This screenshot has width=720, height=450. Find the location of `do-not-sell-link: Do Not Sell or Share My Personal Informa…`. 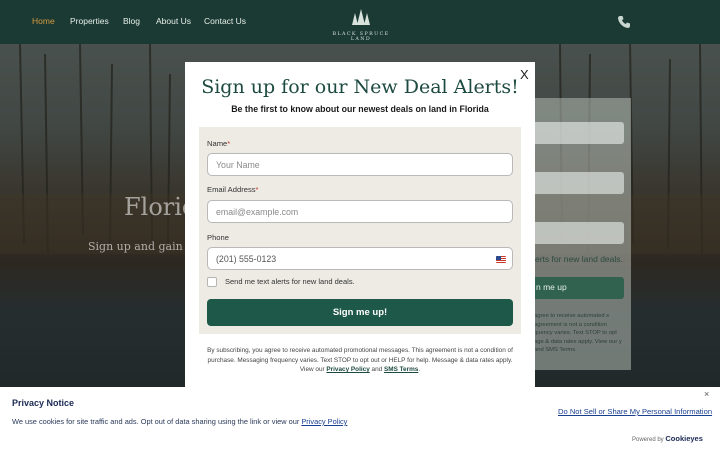

do-not-sell-link: Do Not Sell or Share My Personal Informa… is located at coordinates (635, 411).